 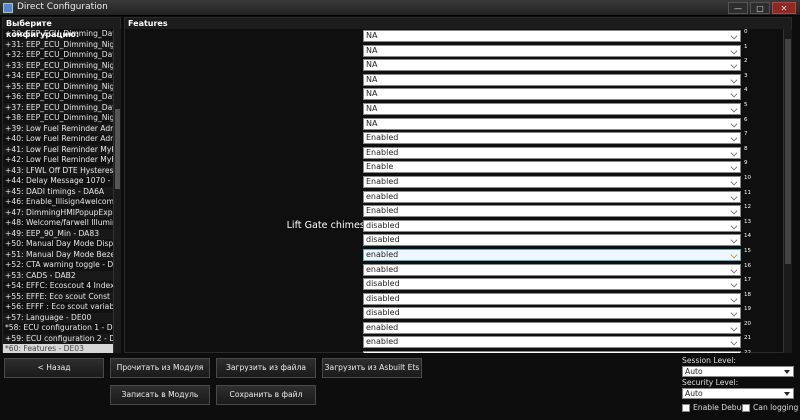 What do you see at coordinates (58, 307) in the screenshot?
I see `config-list-item: +56: EFFF : Eco scout variable P` at bounding box center [58, 307].